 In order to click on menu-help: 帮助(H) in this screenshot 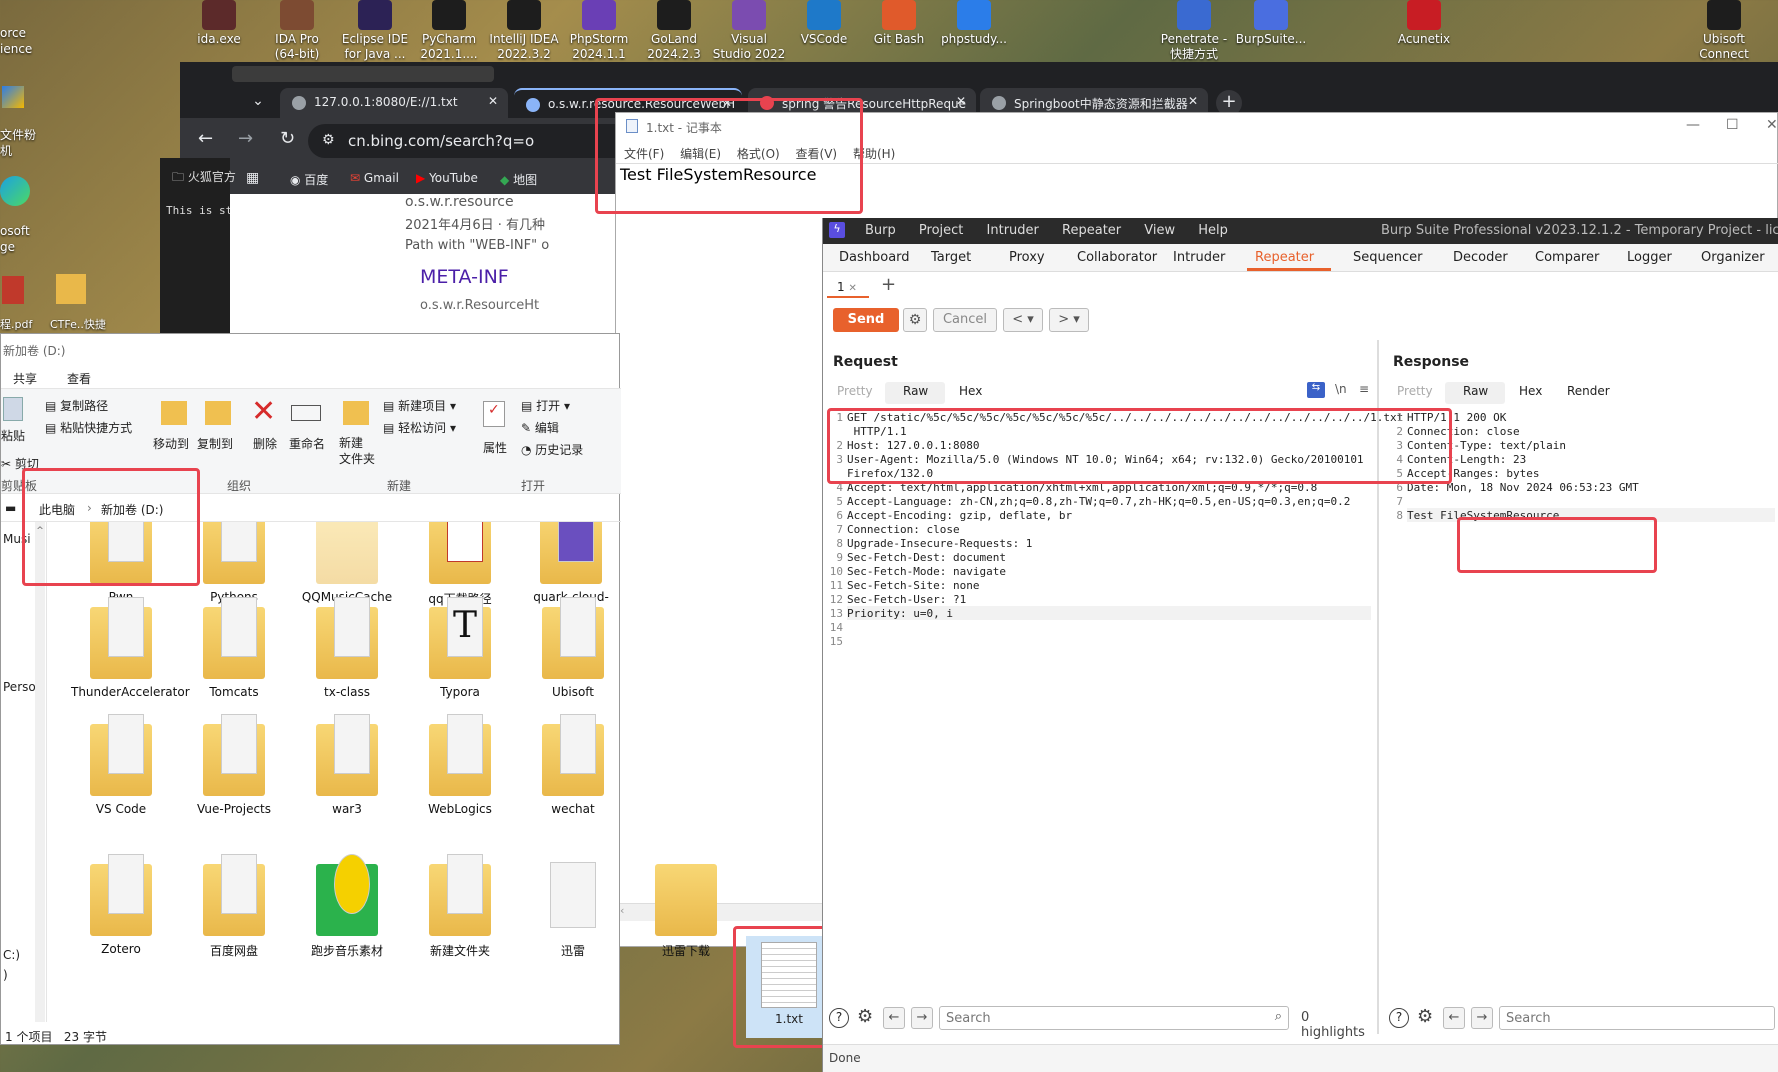, I will do `click(874, 154)`.